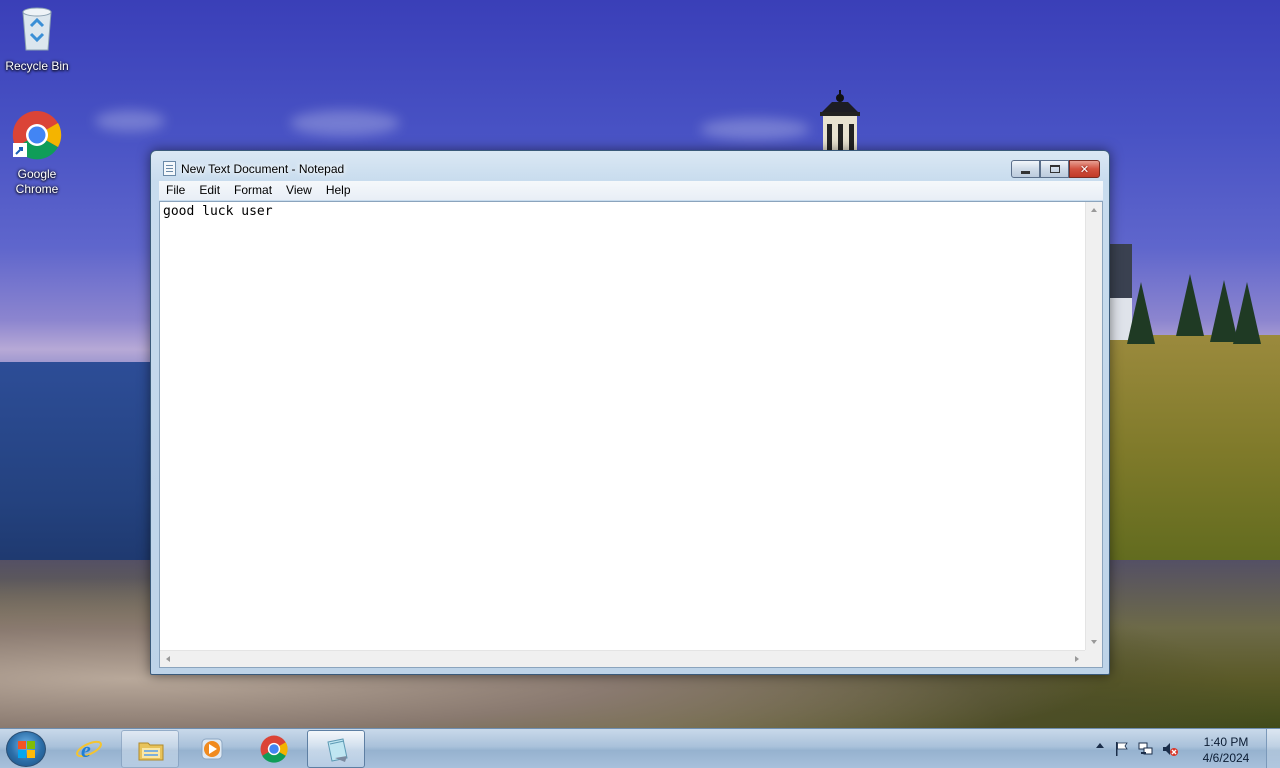  I want to click on network-icon, so click(1146, 749).